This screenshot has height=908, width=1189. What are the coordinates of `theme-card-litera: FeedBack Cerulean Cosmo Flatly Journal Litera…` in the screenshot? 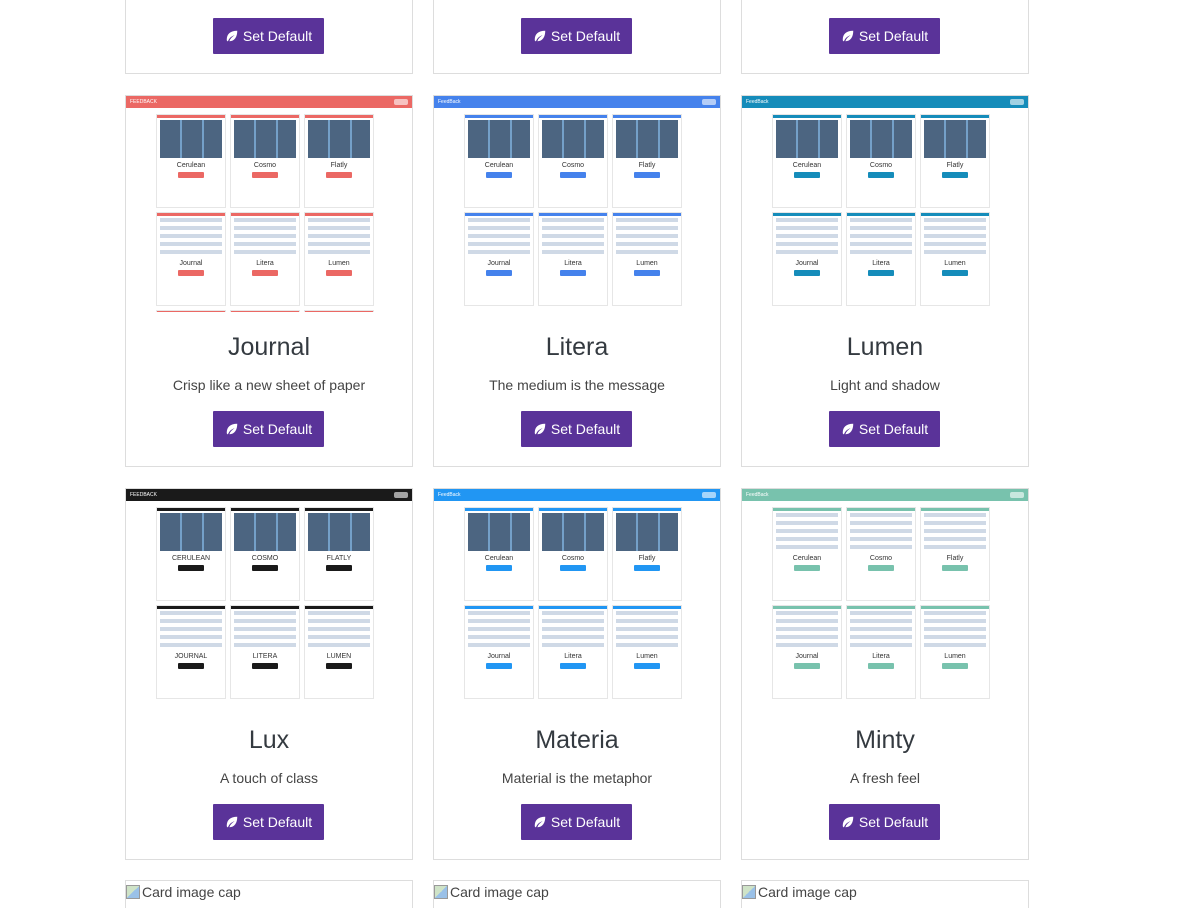 It's located at (577, 281).